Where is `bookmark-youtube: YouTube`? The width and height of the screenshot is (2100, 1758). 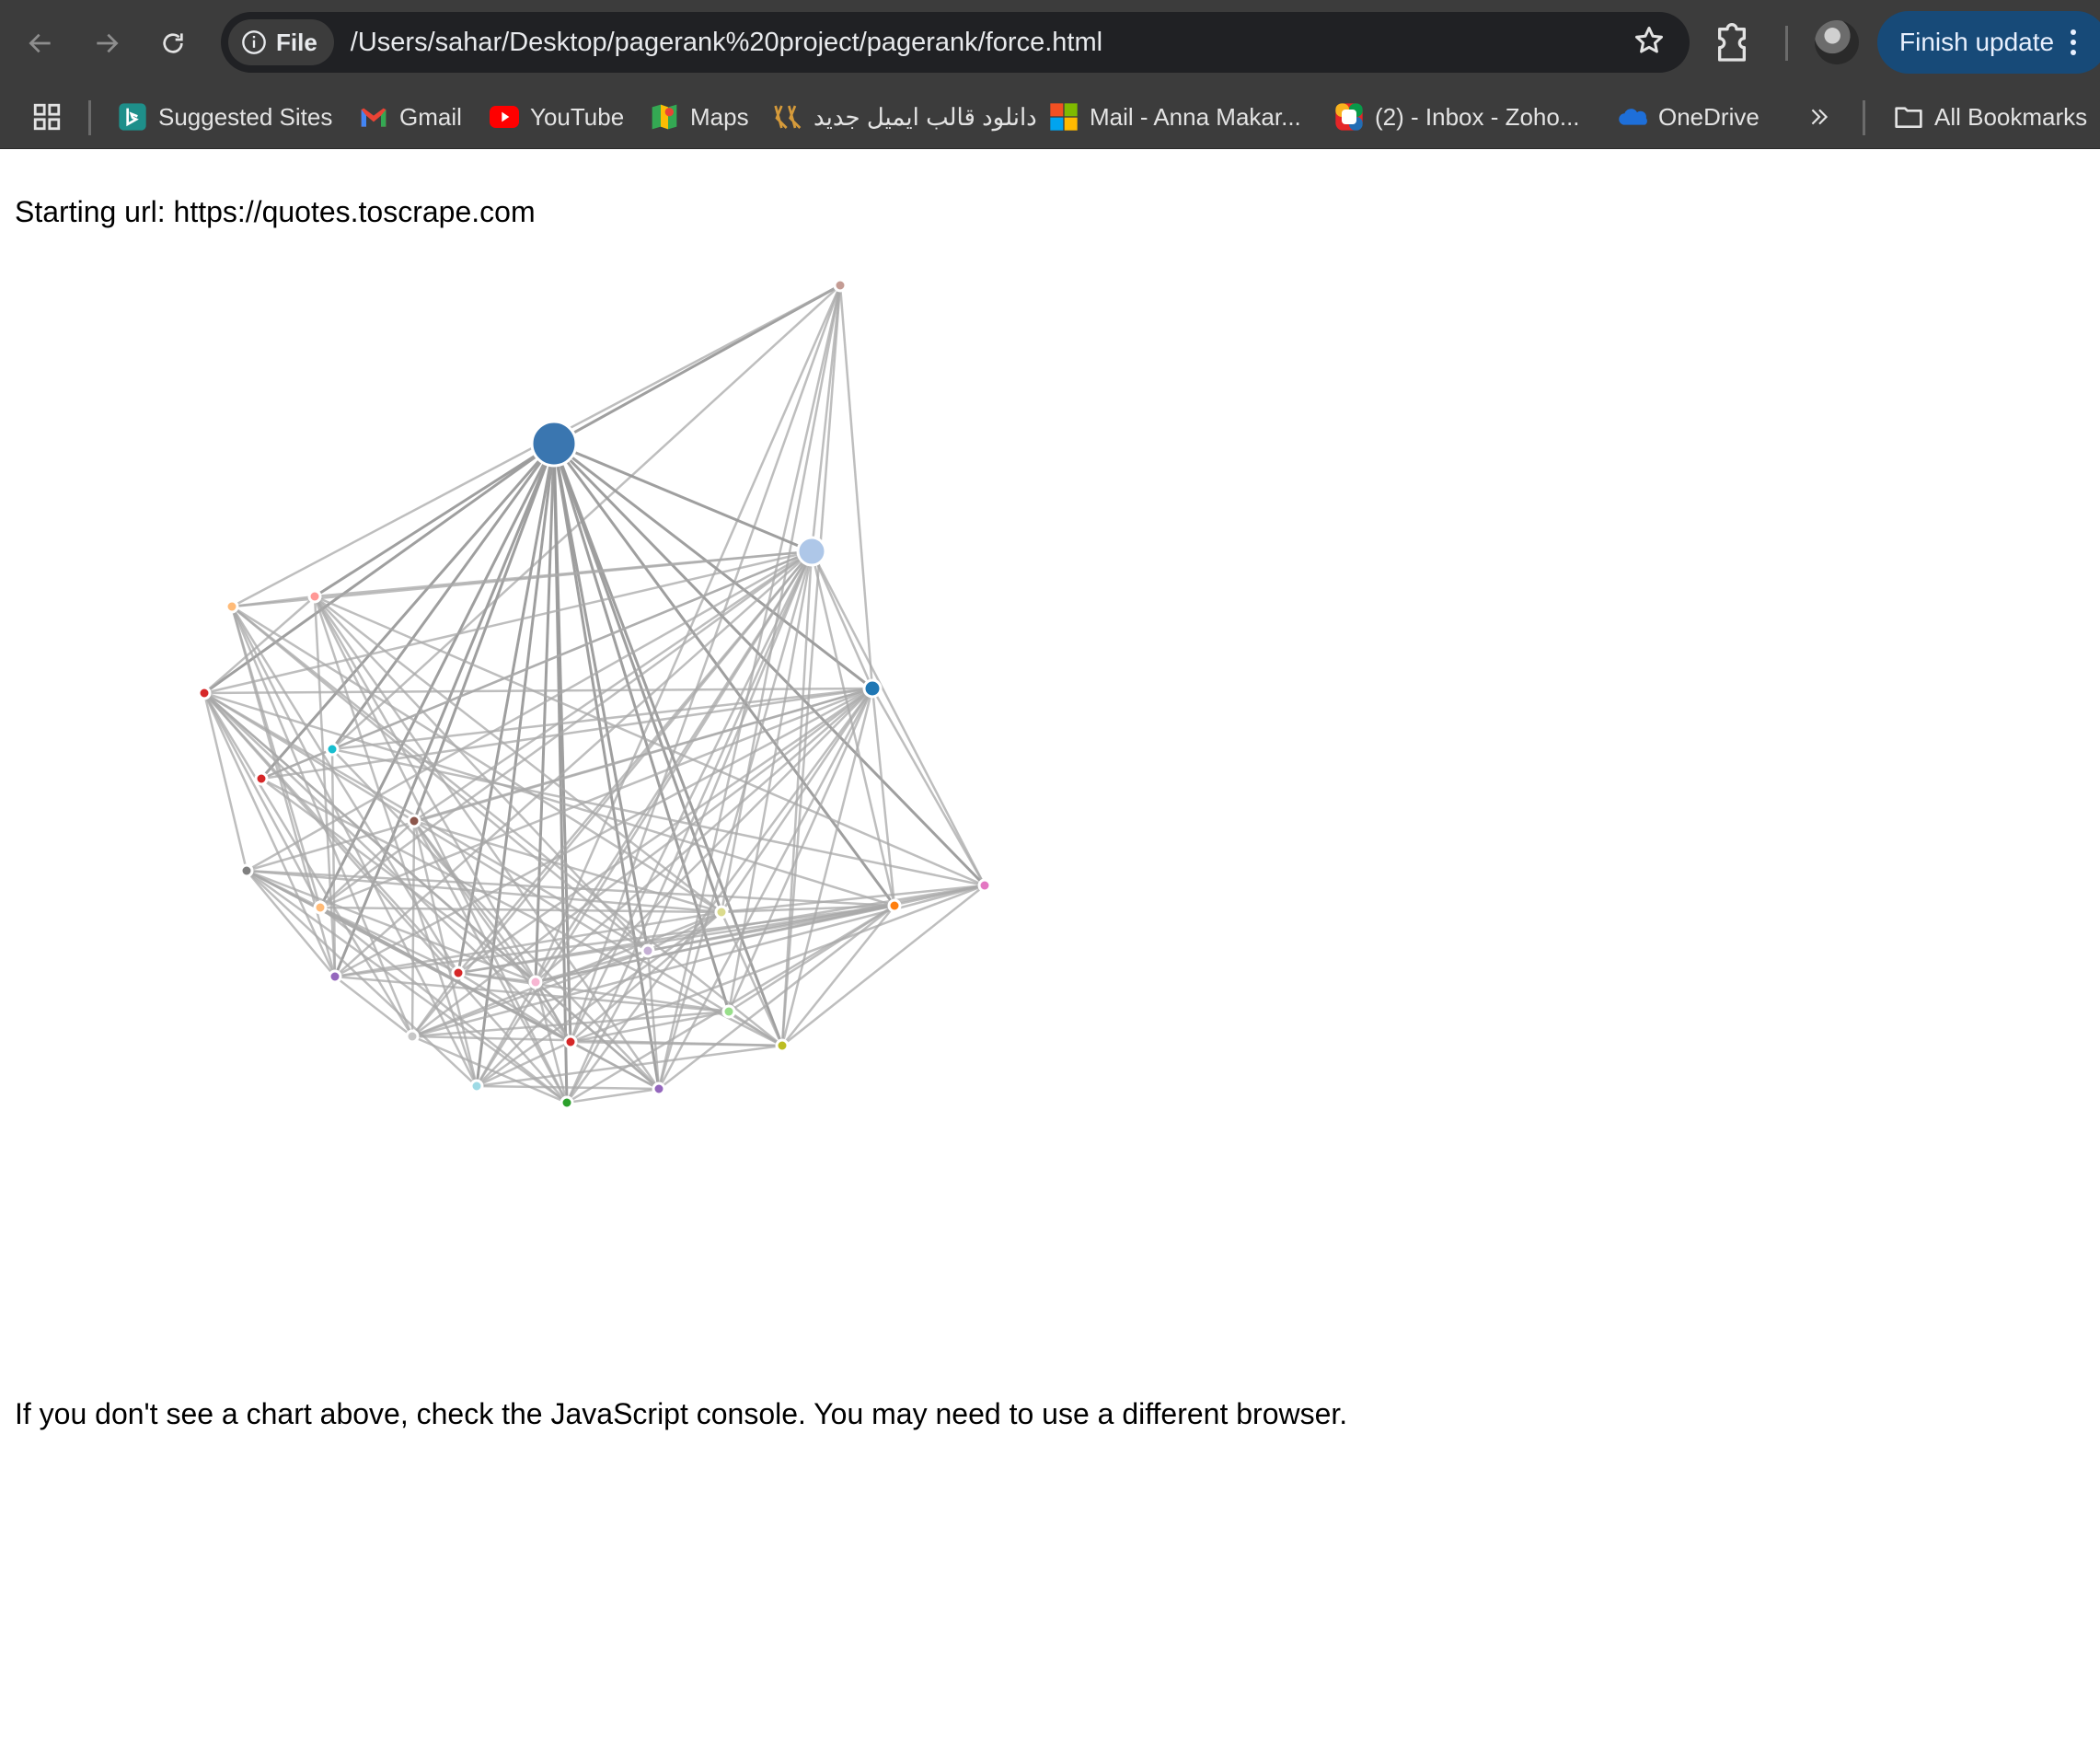 bookmark-youtube: YouTube is located at coordinates (557, 117).